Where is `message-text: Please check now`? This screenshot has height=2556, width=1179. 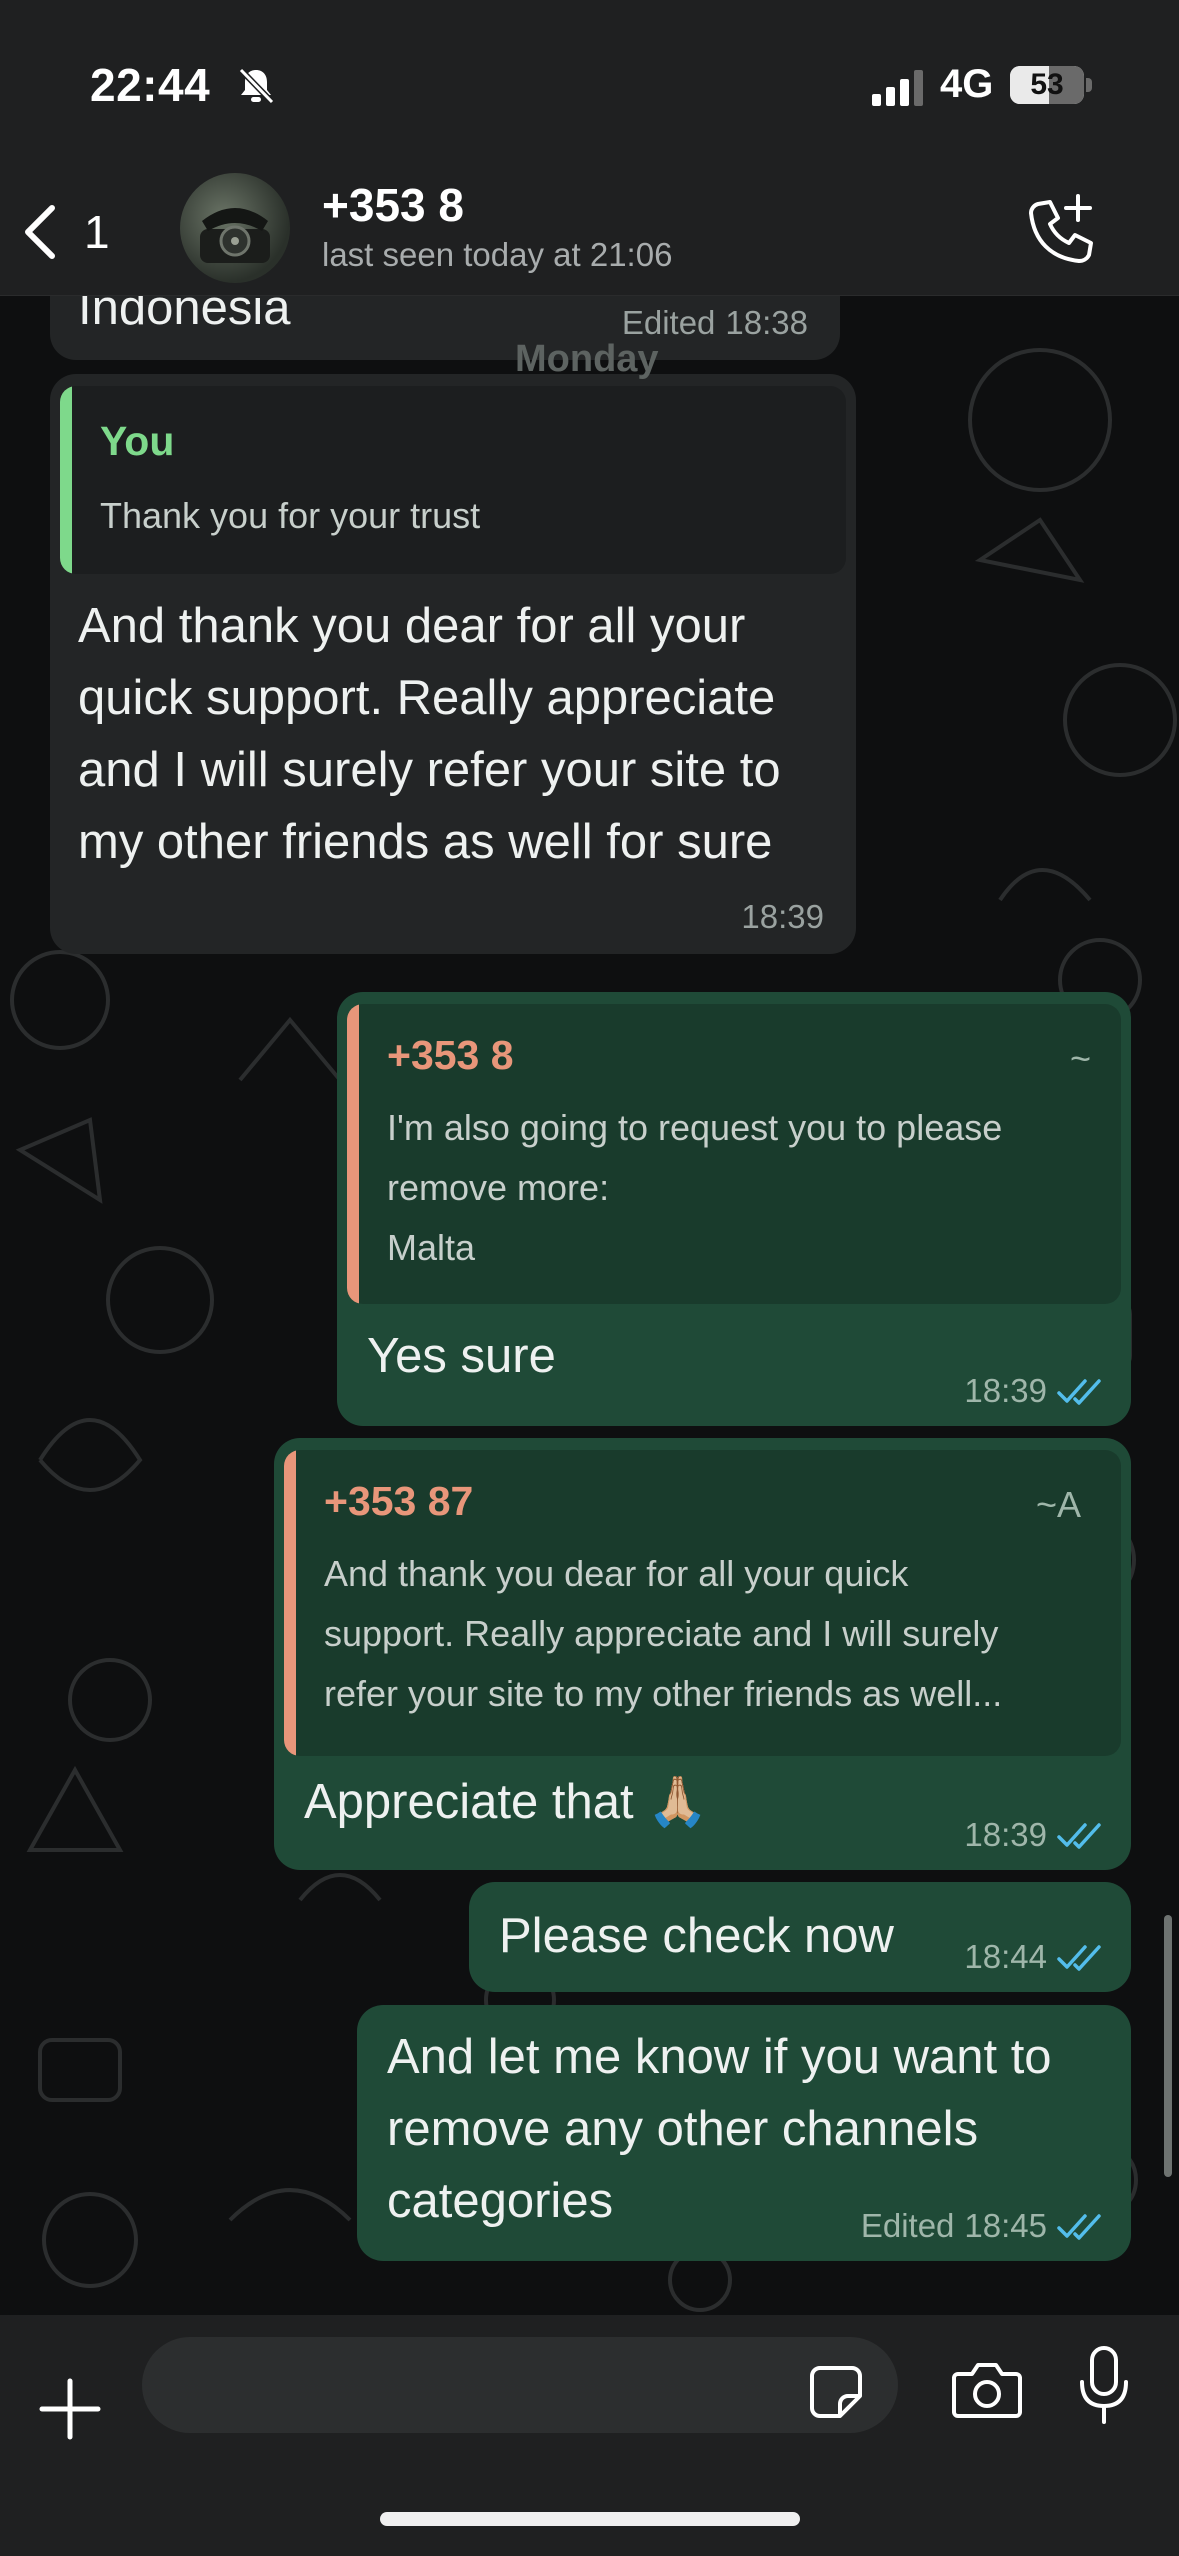 message-text: Please check now is located at coordinates (696, 1936).